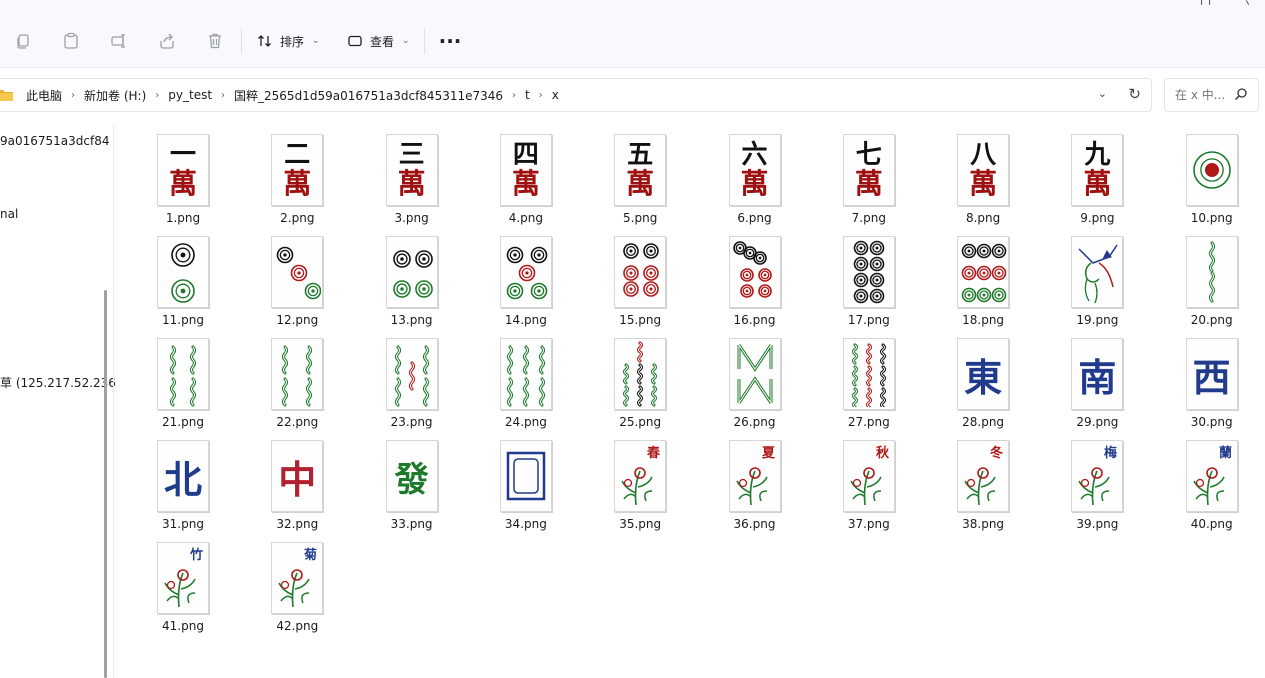  I want to click on rename-button, so click(119, 41).